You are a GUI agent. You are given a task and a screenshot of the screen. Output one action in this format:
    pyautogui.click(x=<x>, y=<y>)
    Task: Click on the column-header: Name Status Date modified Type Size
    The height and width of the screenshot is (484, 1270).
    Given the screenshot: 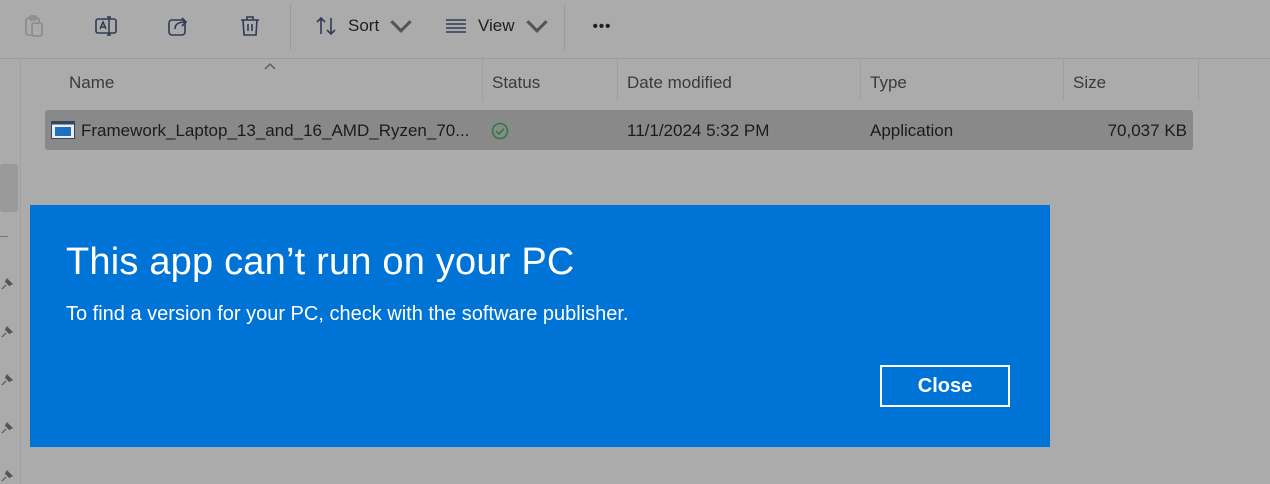 What is the action you would take?
    pyautogui.click(x=645, y=82)
    